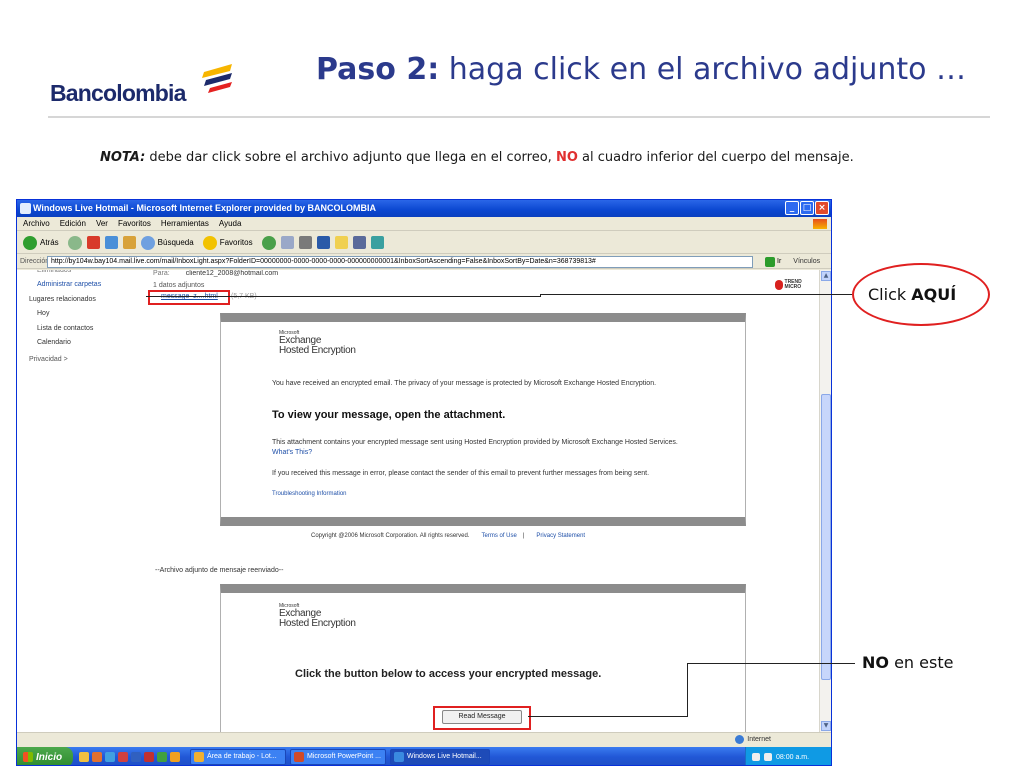 The image size is (1024, 768). What do you see at coordinates (185, 223) in the screenshot?
I see `menu-item-herramientas: Herramientas` at bounding box center [185, 223].